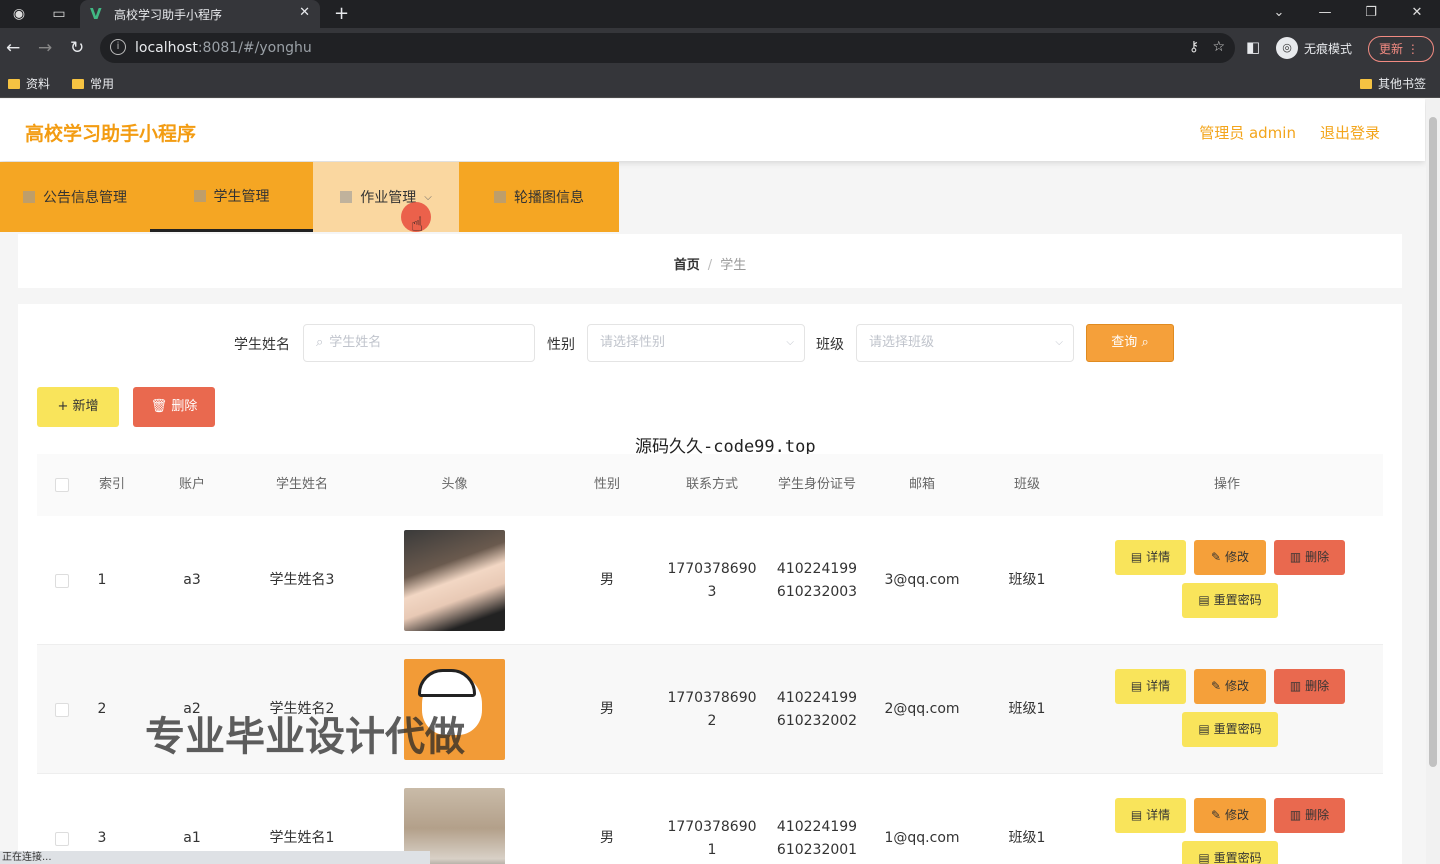  I want to click on omnibox-actions: ⚷ ☆, so click(1207, 47).